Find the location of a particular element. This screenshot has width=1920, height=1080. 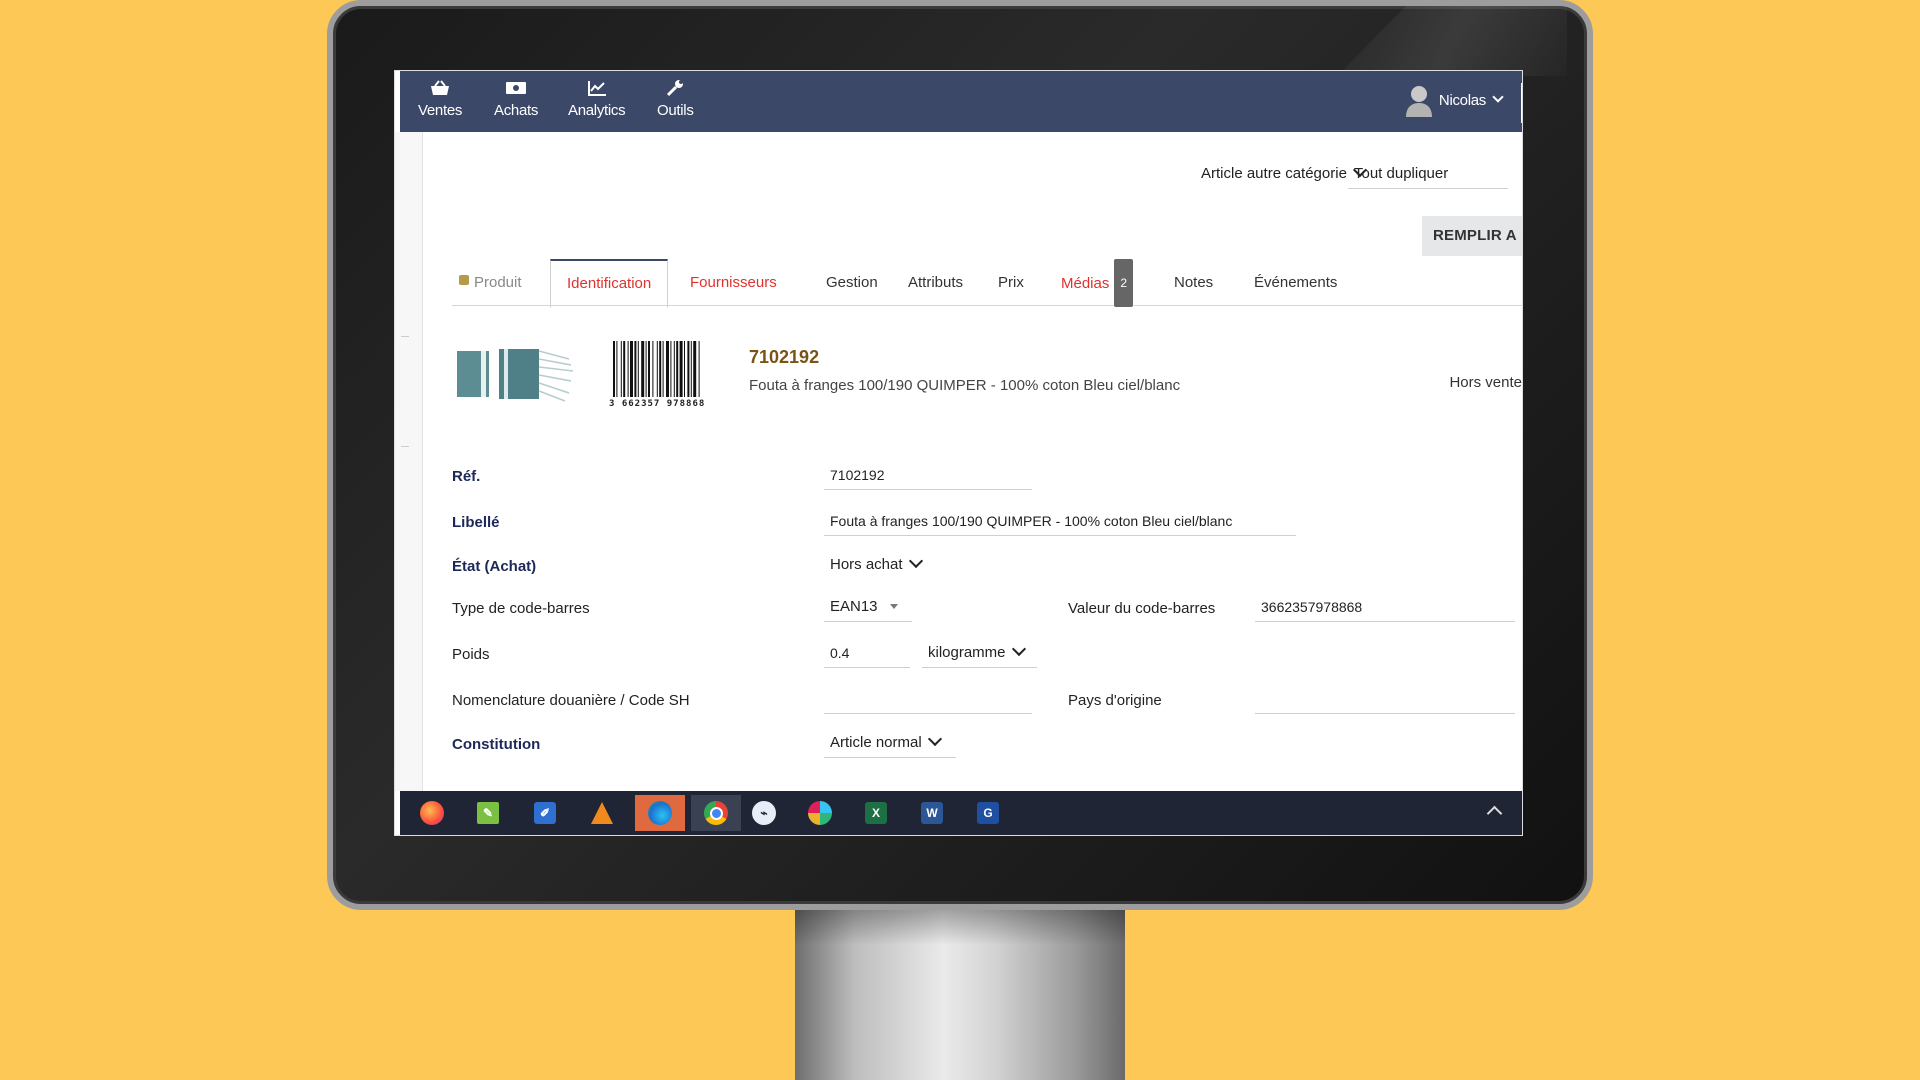

poids-unit-select: kilogramme is located at coordinates (979, 653).